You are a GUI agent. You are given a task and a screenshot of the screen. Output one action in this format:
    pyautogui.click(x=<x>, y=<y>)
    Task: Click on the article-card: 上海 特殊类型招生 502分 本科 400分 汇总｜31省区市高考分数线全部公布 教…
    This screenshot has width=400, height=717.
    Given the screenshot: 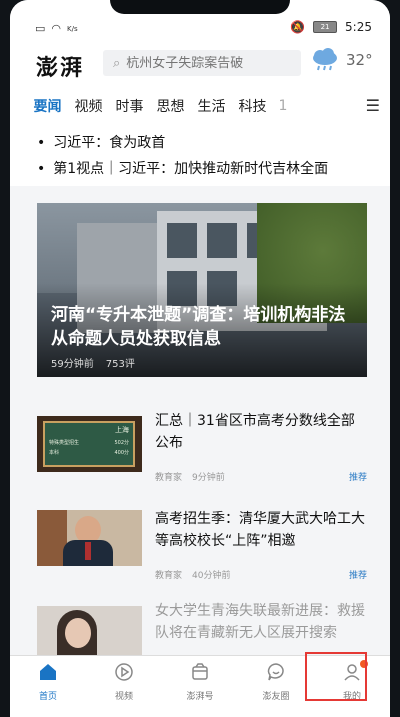 What is the action you would take?
    pyautogui.click(x=202, y=447)
    